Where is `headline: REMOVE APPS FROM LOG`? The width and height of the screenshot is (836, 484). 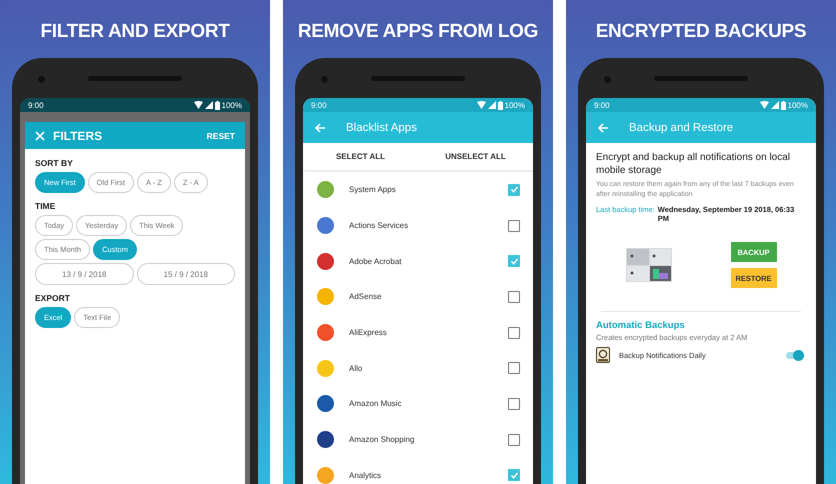 headline: REMOVE APPS FROM LOG is located at coordinates (418, 32).